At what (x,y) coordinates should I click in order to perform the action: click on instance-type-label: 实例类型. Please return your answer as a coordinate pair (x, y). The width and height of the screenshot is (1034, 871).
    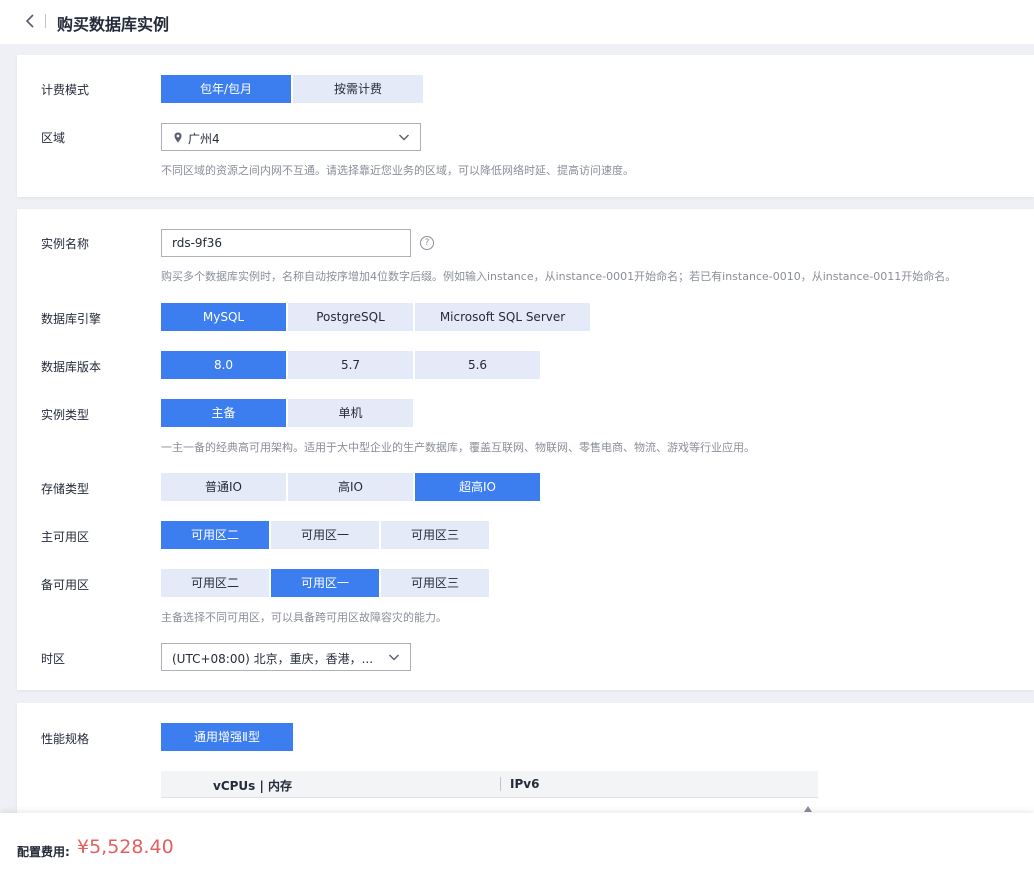
    Looking at the image, I should click on (65, 415).